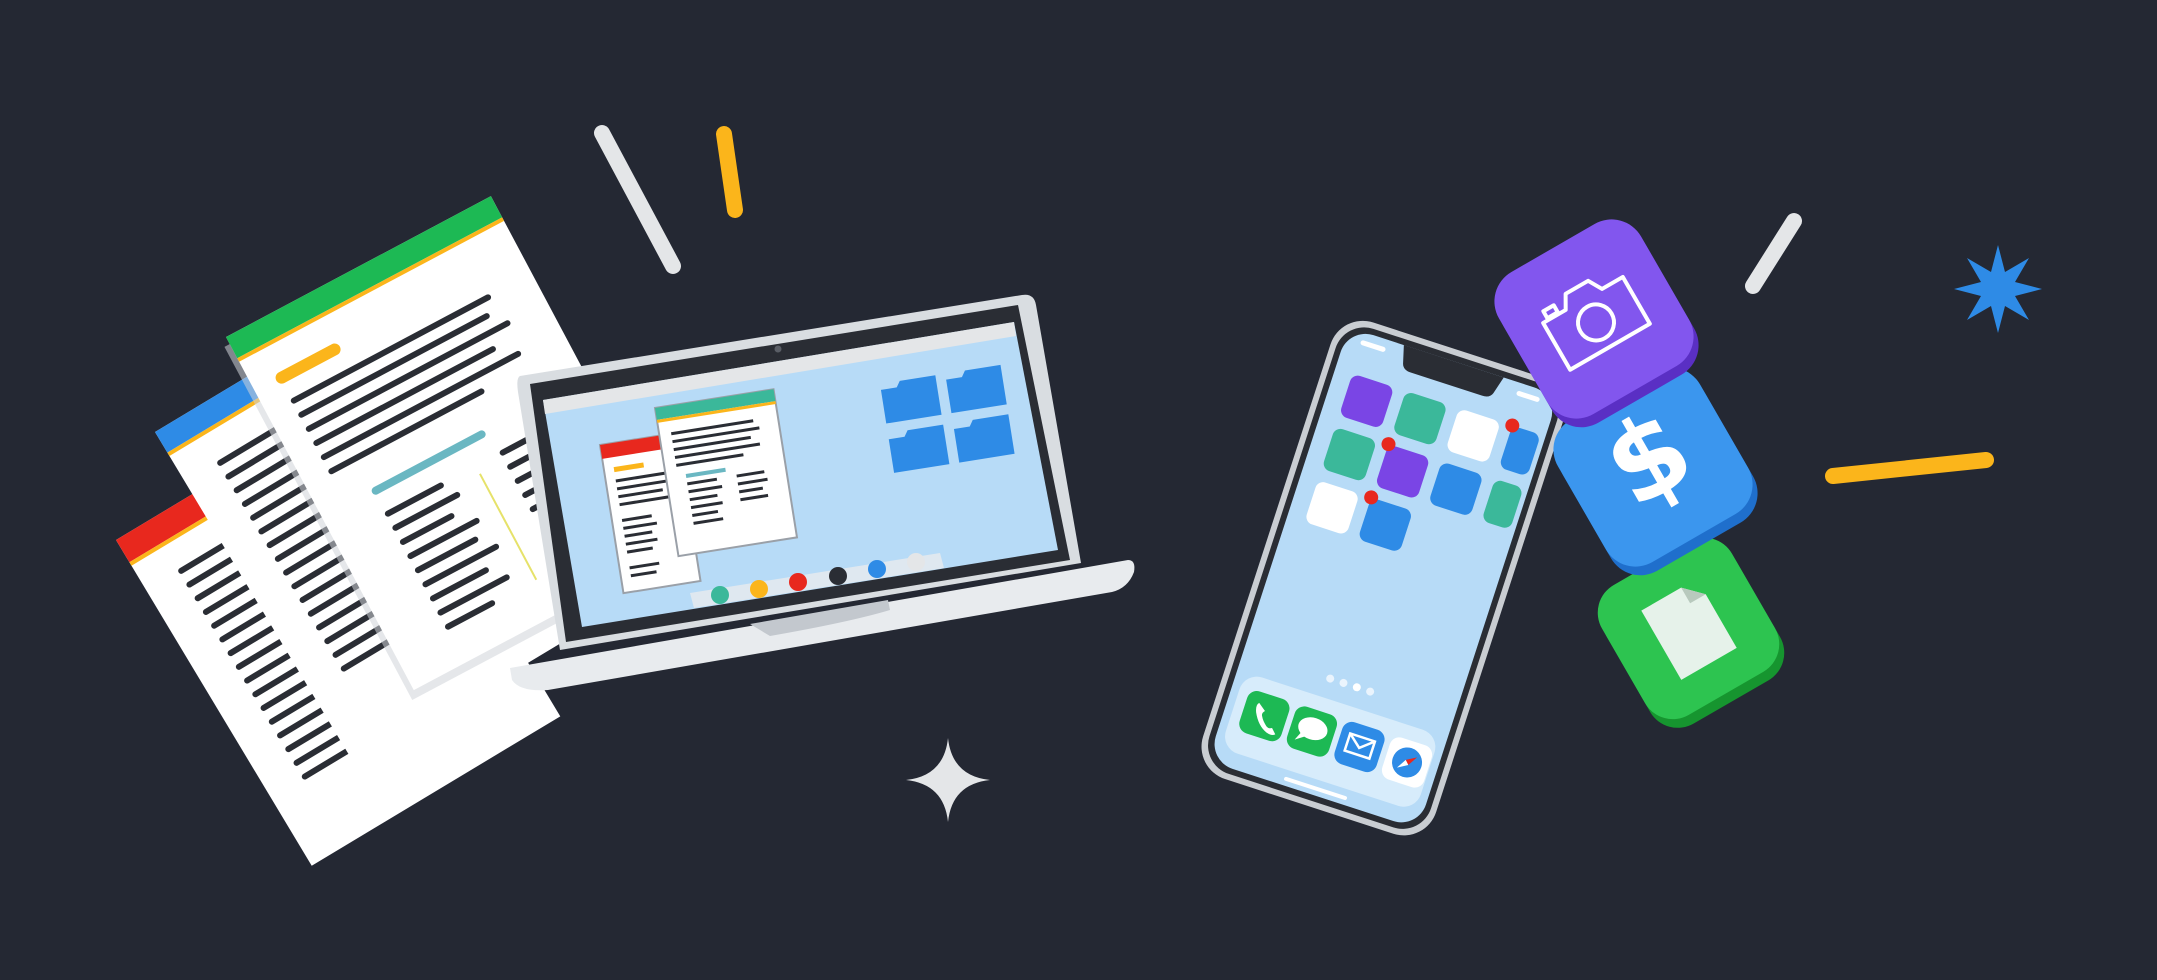 This screenshot has width=2157, height=980. What do you see at coordinates (822, 492) in the screenshot?
I see `laptop-icon` at bounding box center [822, 492].